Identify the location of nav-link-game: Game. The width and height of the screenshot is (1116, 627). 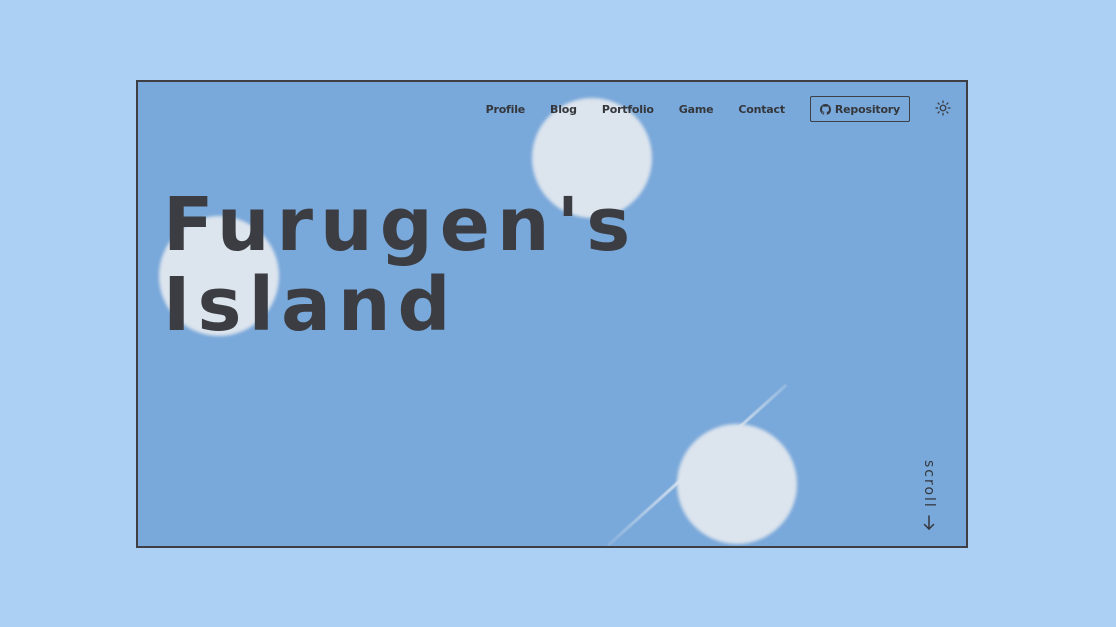
(696, 109).